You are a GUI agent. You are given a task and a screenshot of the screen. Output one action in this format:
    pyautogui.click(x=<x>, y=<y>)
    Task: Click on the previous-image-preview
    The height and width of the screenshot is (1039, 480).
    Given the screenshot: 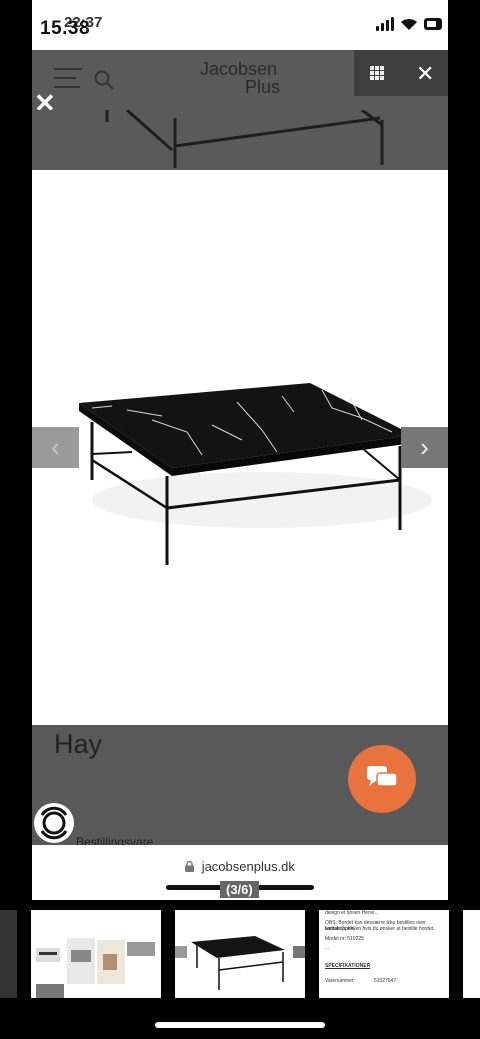 What is the action you would take?
    pyautogui.click(x=240, y=140)
    